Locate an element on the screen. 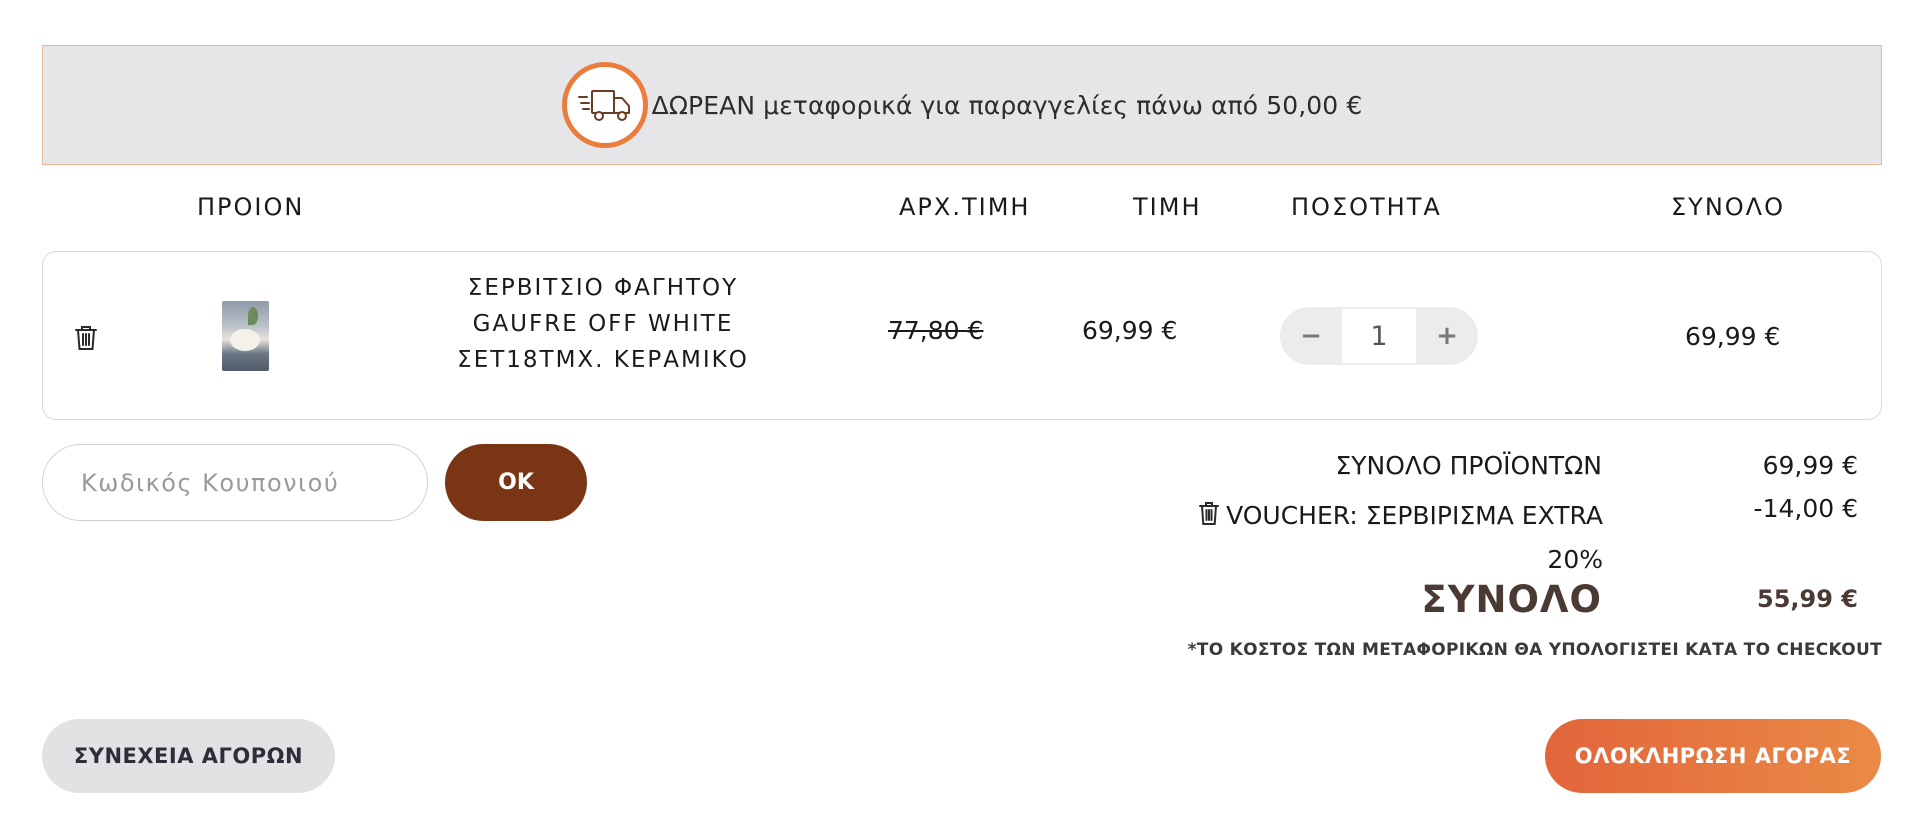  increase-quantity-button: + is located at coordinates (1447, 336).